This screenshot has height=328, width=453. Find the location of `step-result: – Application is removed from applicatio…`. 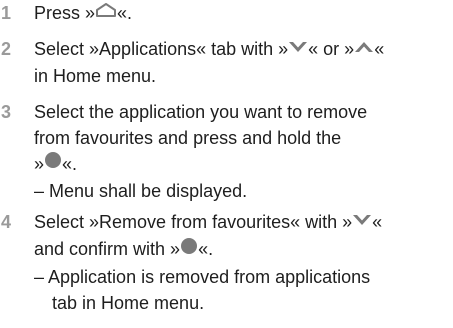

step-result: – Application is removed from applicatio… is located at coordinates (202, 276).